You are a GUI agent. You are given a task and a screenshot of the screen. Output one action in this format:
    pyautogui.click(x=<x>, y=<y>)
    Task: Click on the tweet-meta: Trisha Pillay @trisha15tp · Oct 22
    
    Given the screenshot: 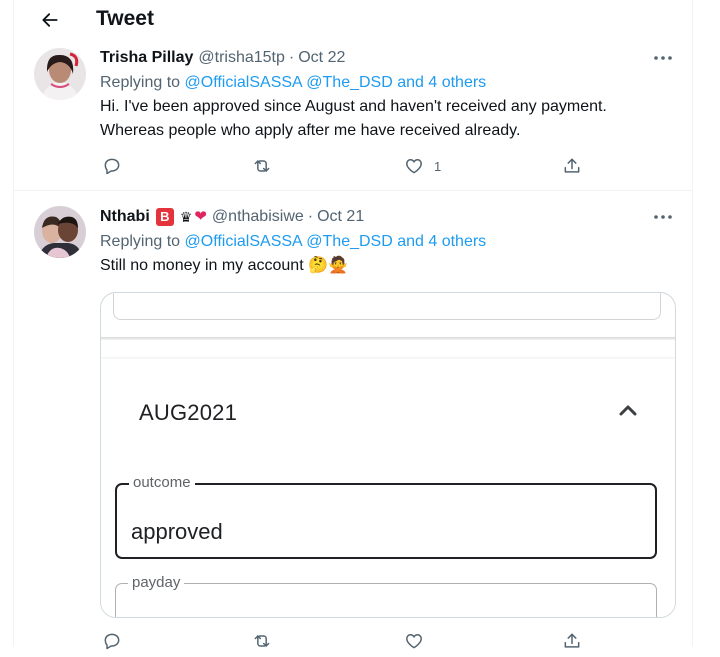 What is the action you would take?
    pyautogui.click(x=387, y=58)
    